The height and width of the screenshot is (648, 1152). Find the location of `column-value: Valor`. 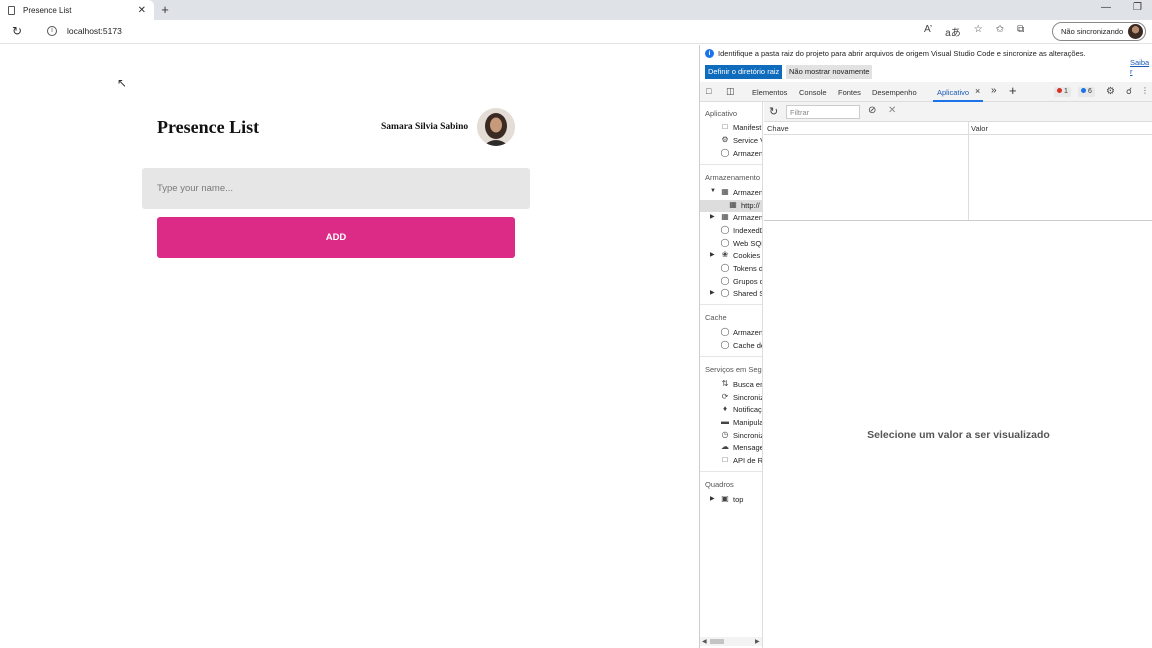

column-value: Valor is located at coordinates (979, 128).